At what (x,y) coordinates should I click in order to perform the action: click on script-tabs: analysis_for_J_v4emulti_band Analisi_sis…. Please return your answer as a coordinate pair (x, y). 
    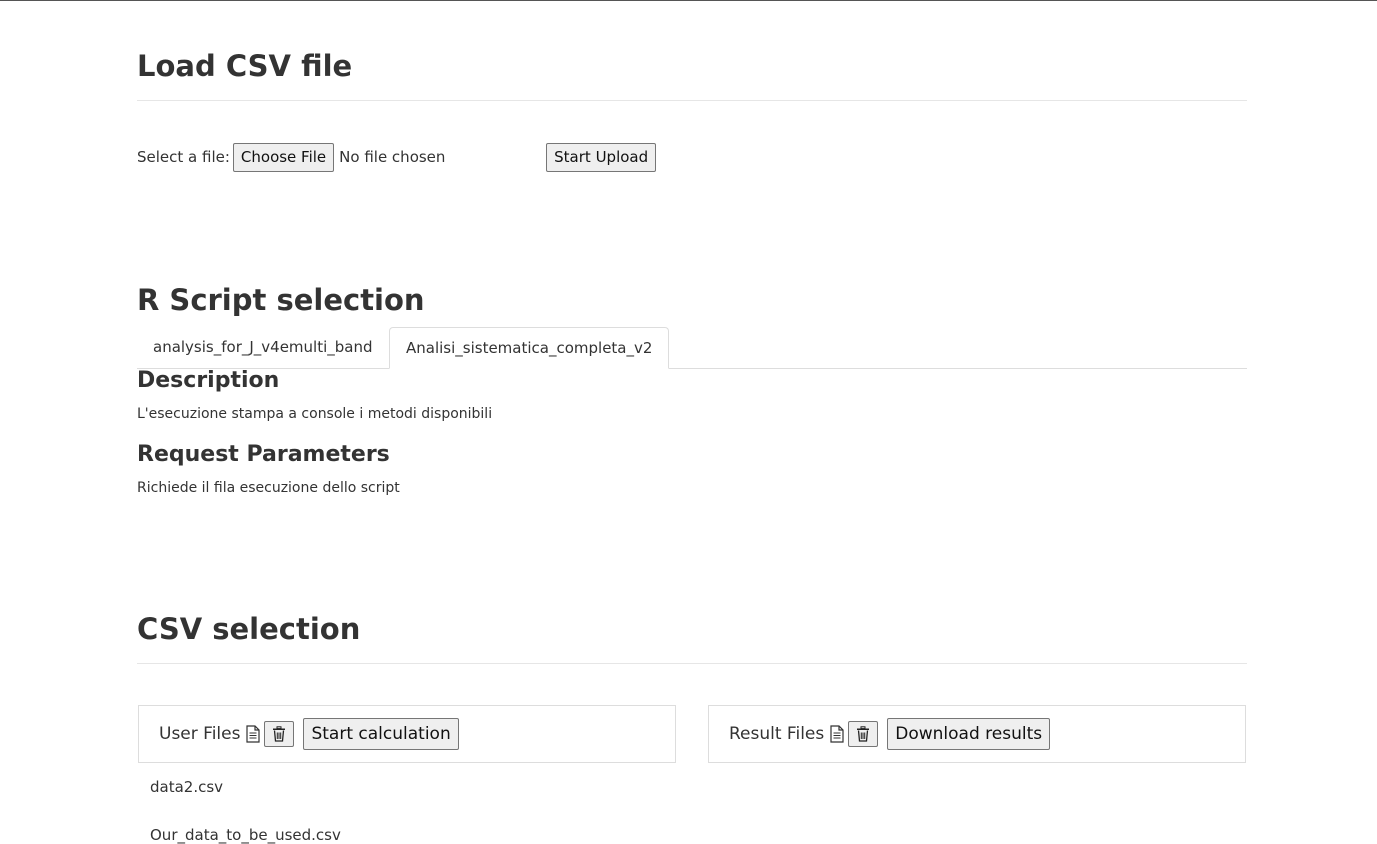
    Looking at the image, I should click on (692, 348).